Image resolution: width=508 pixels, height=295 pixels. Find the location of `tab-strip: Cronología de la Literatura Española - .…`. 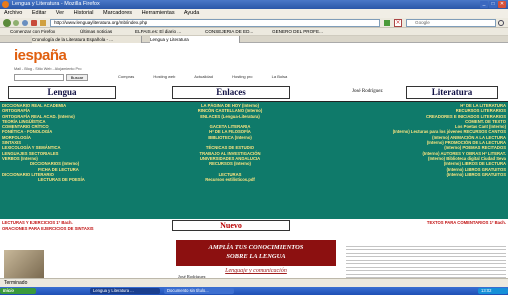

tab-strip: Cronología de la Literatura Española - .… is located at coordinates (254, 39).